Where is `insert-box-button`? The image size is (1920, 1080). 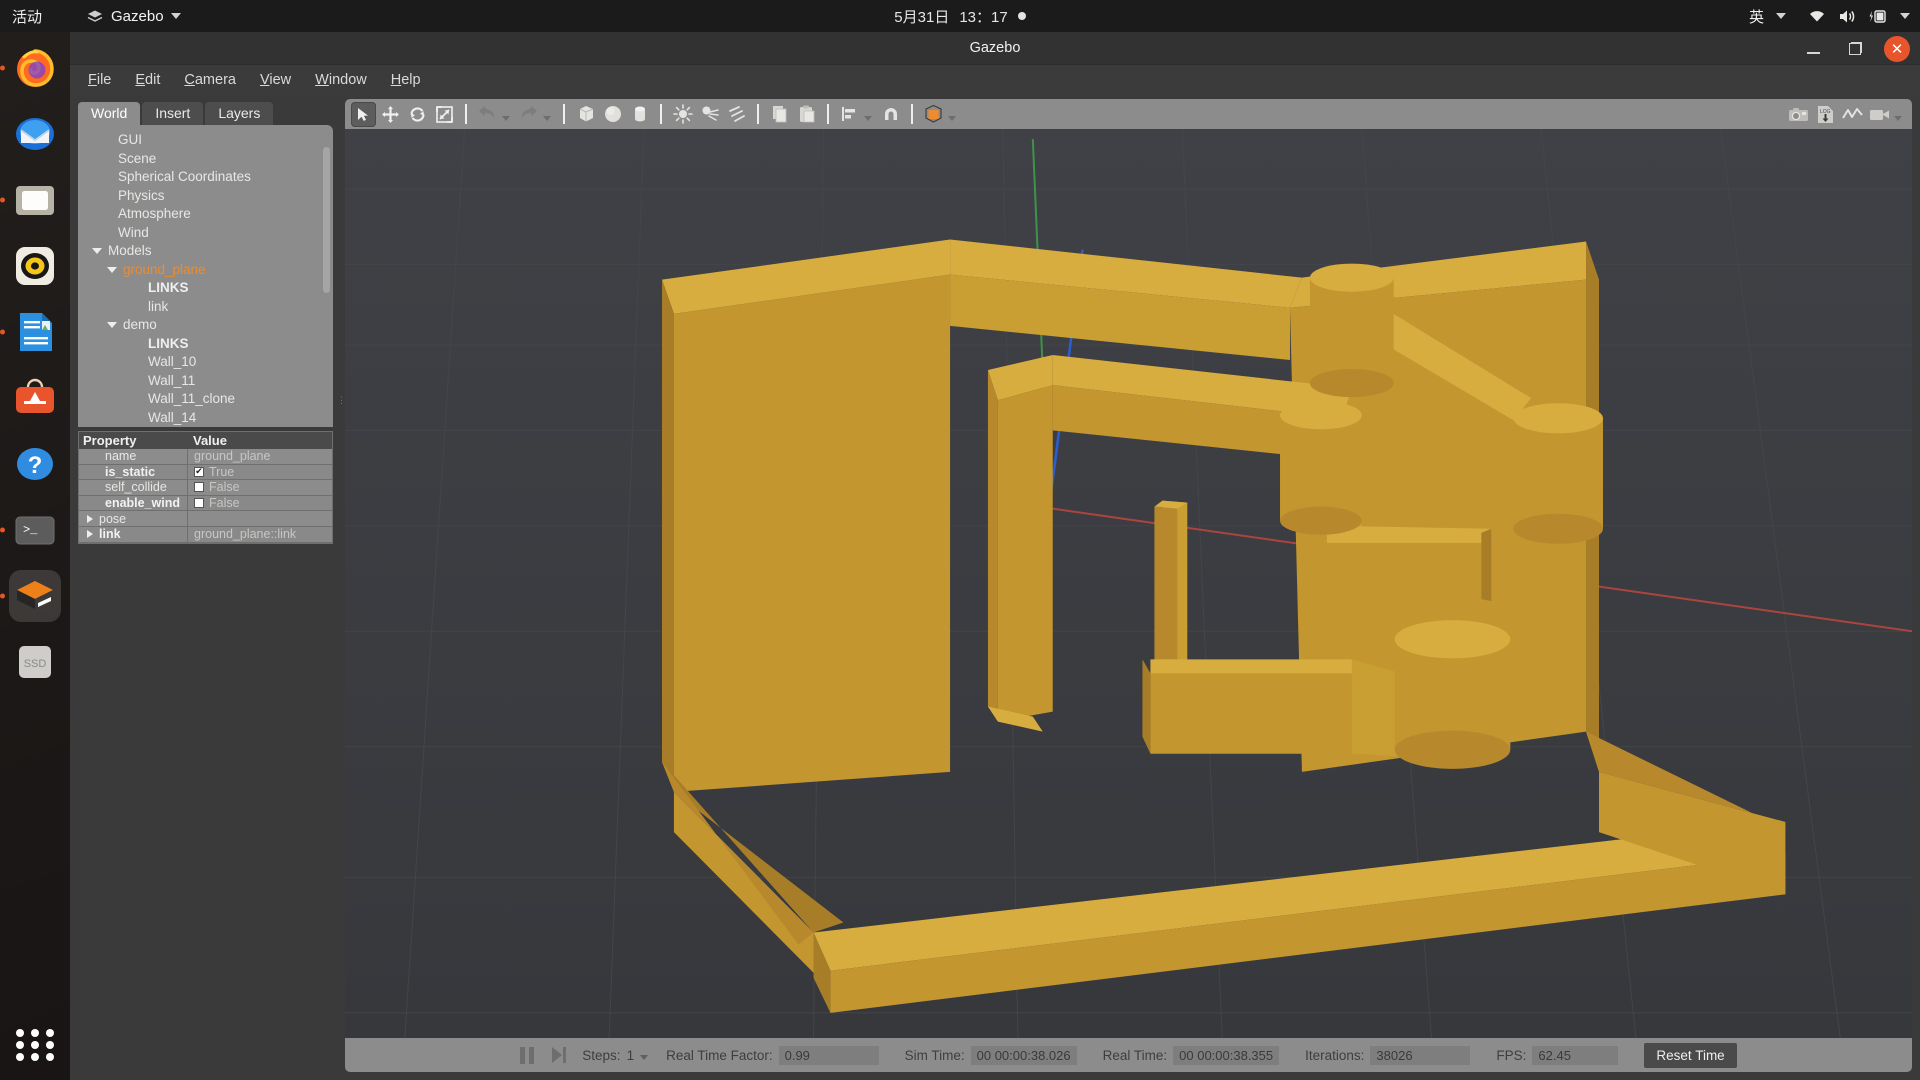 insert-box-button is located at coordinates (585, 114).